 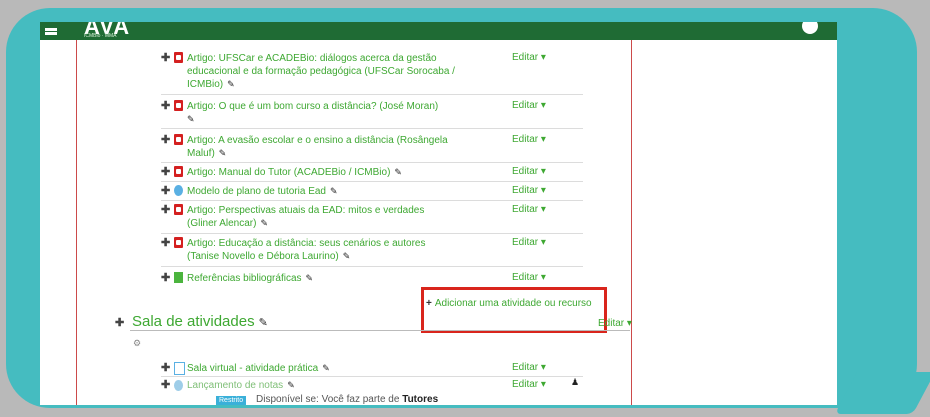 I want to click on person-icon: ♟, so click(x=575, y=382).